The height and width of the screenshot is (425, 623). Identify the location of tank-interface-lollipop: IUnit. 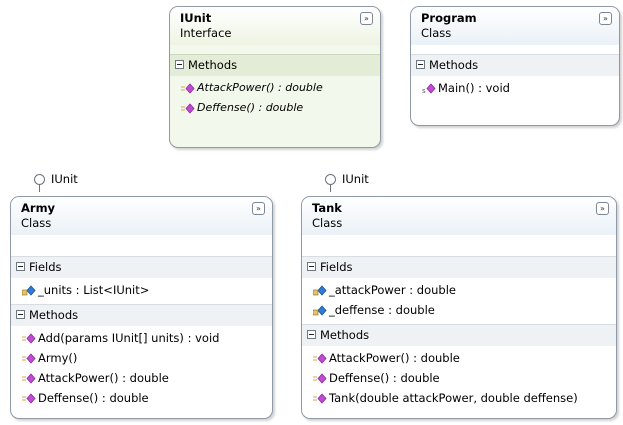
(347, 182).